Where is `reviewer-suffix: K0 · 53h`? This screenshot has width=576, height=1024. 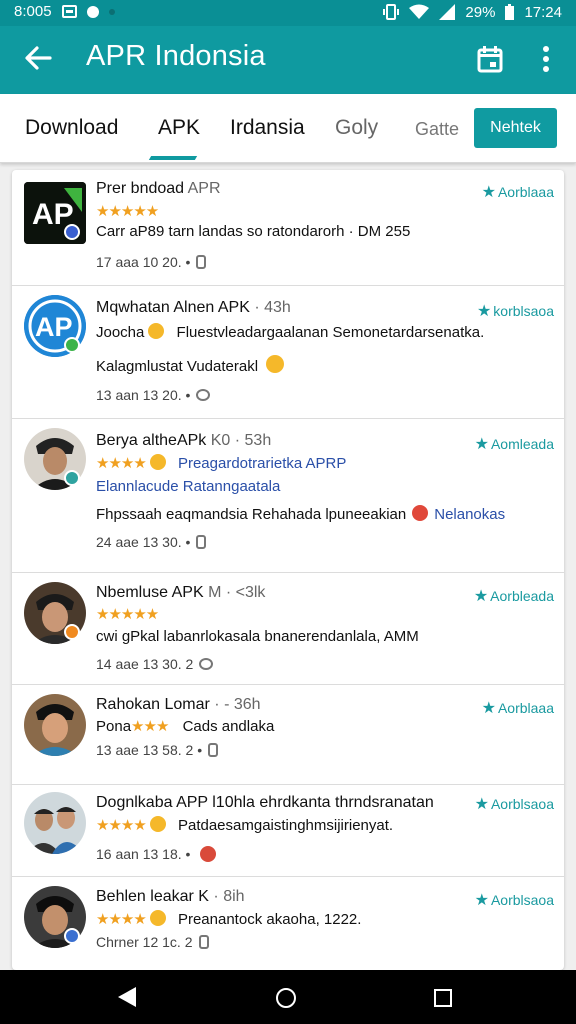
reviewer-suffix: K0 · 53h is located at coordinates (241, 440).